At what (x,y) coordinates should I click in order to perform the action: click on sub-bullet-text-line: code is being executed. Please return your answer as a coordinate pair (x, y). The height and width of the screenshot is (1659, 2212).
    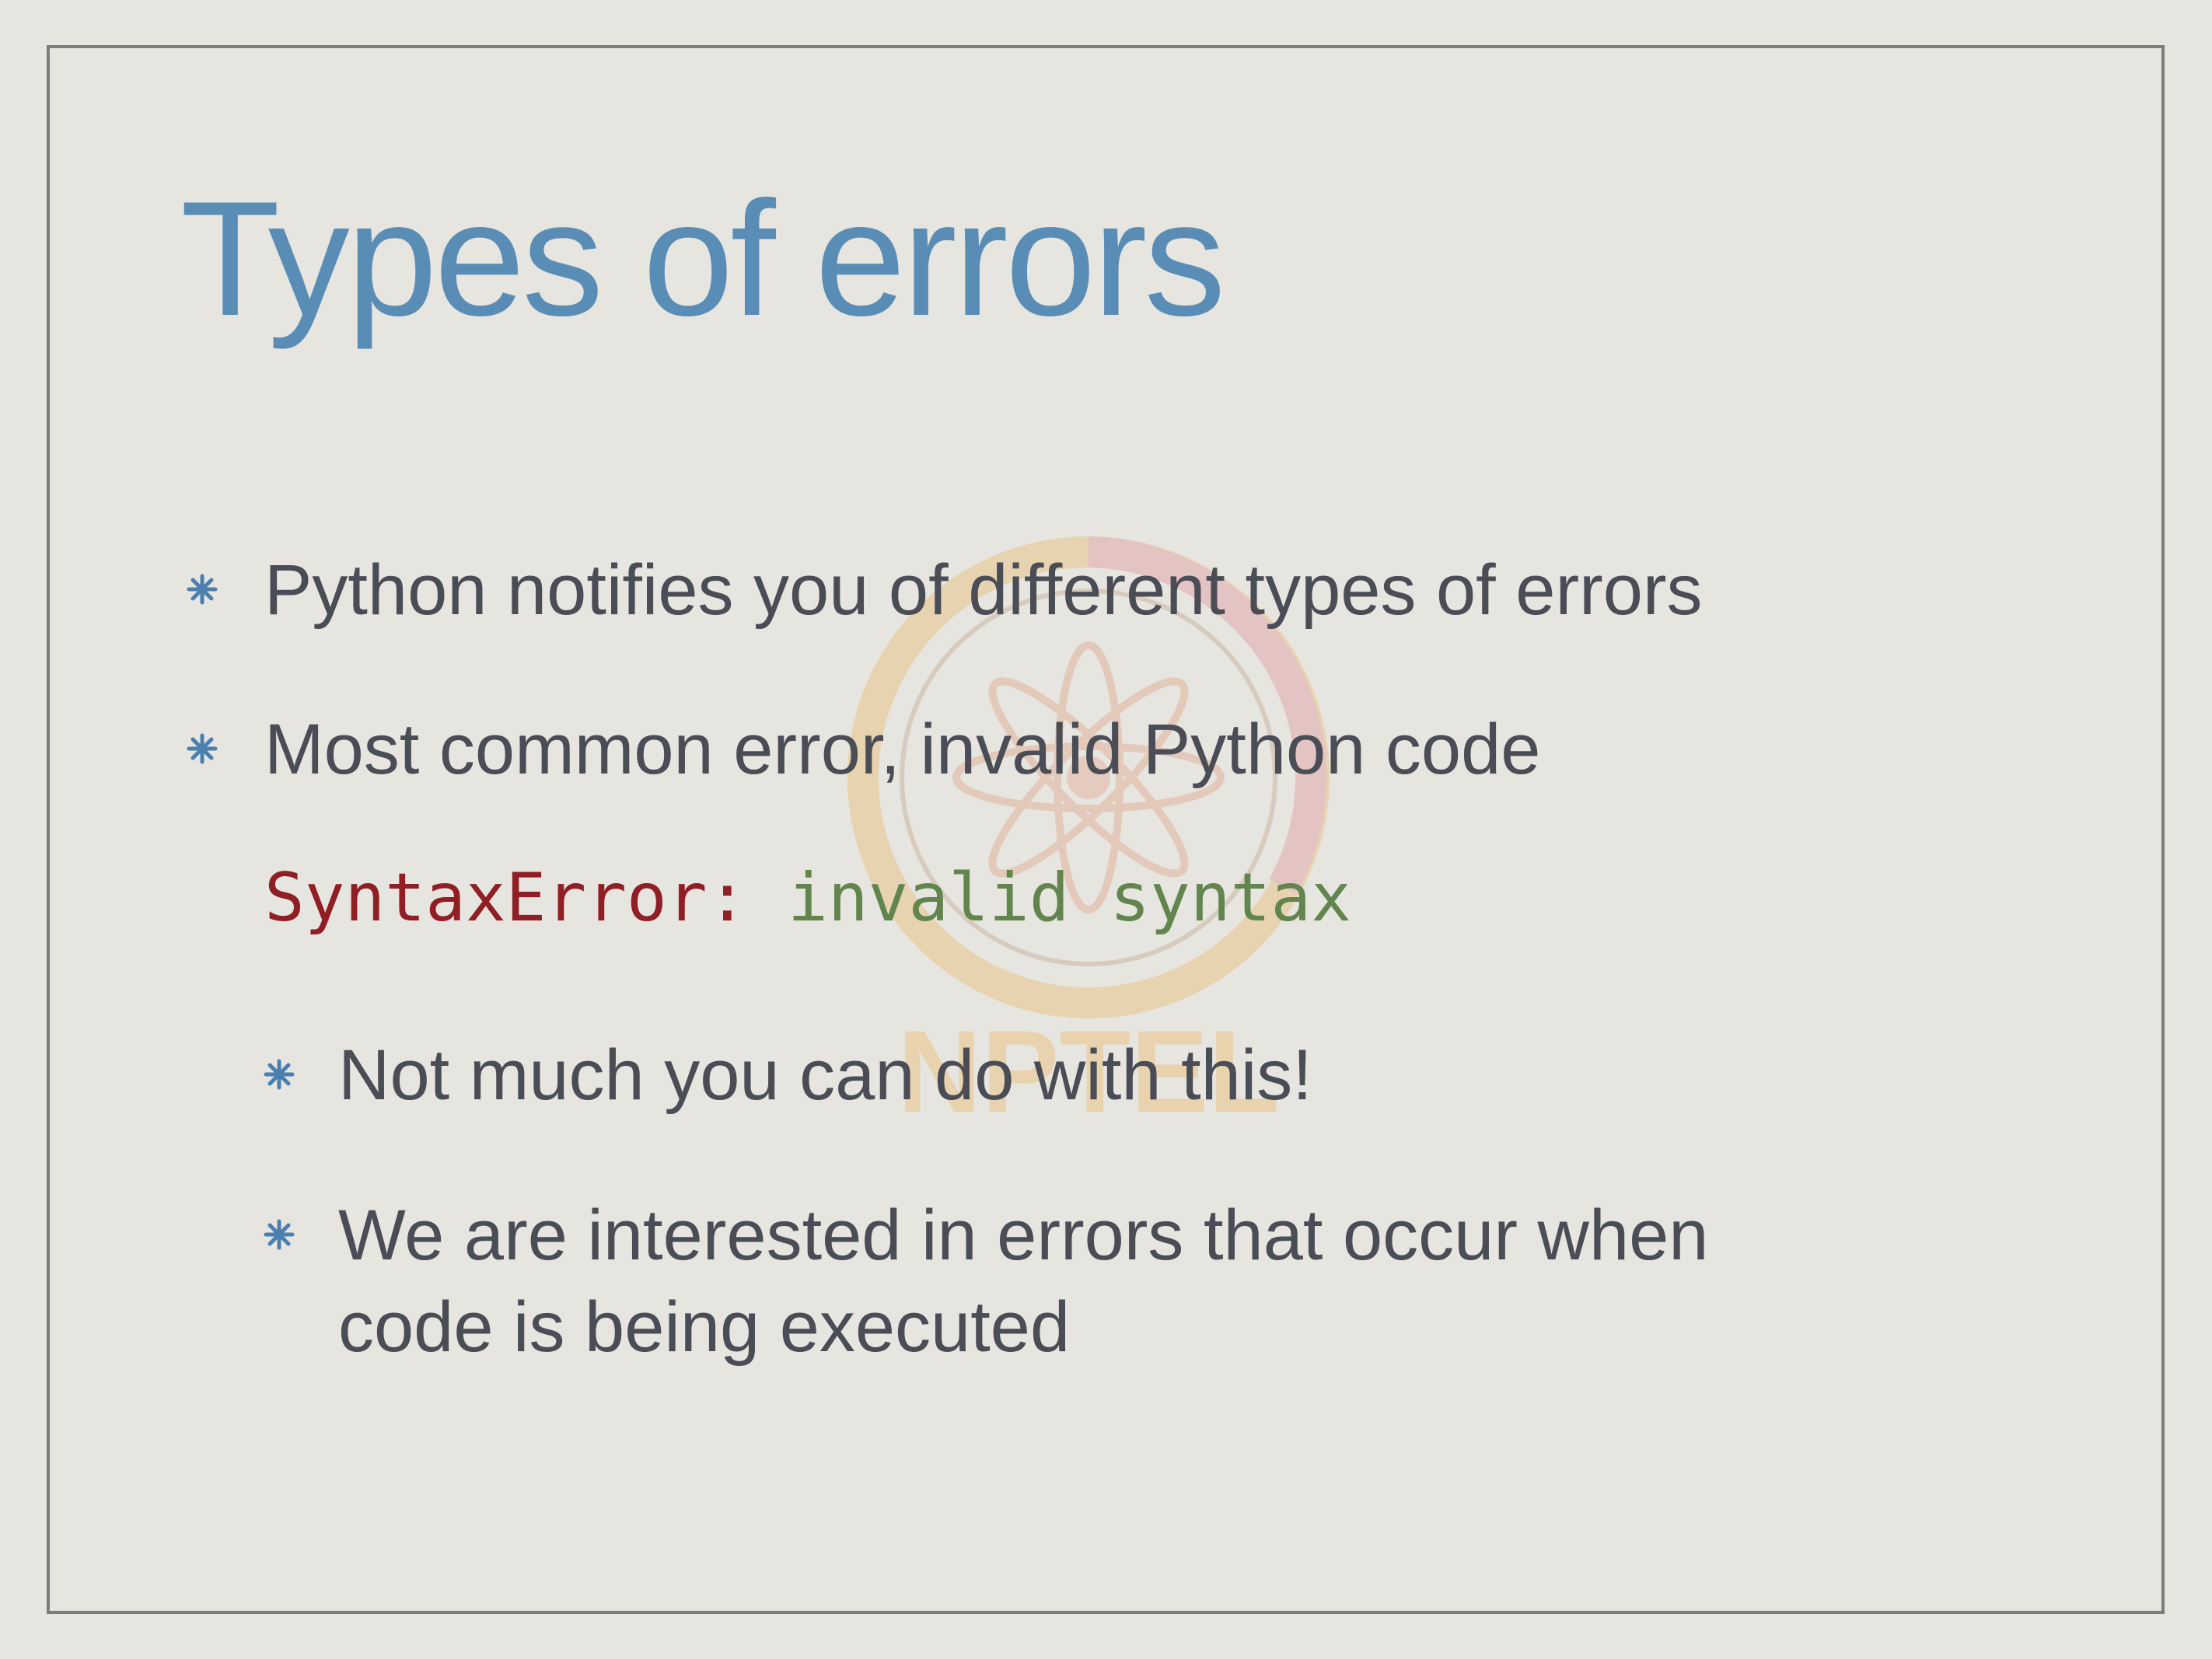
    Looking at the image, I should click on (704, 1327).